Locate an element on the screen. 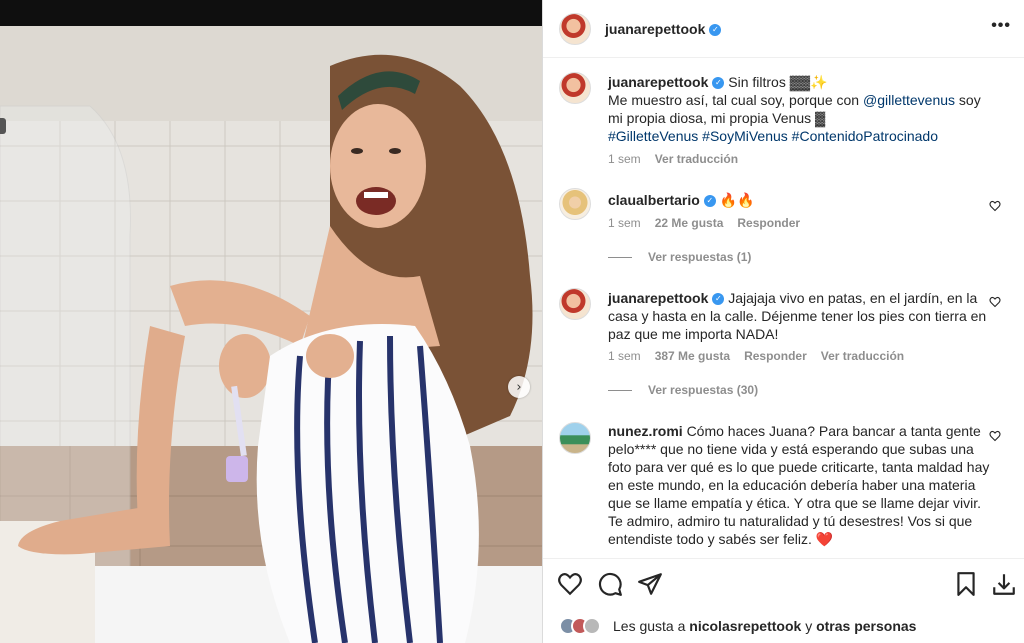 The width and height of the screenshot is (1024, 643). likes-middle: y is located at coordinates (809, 625).